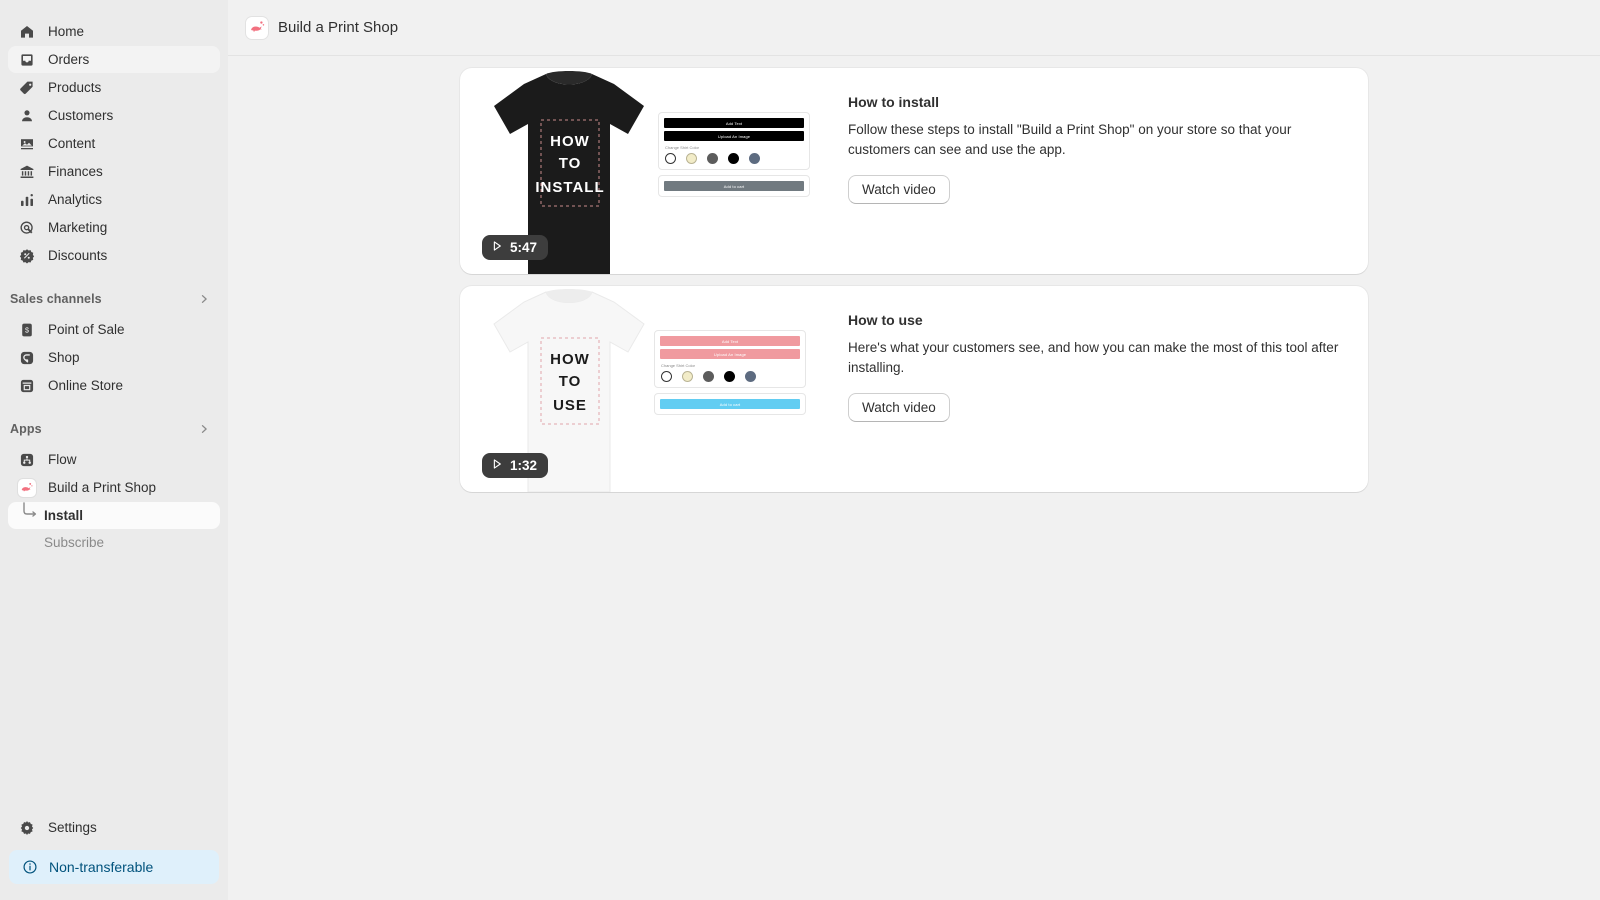 Image resolution: width=1600 pixels, height=900 pixels. I want to click on info-circle-icon, so click(30, 867).